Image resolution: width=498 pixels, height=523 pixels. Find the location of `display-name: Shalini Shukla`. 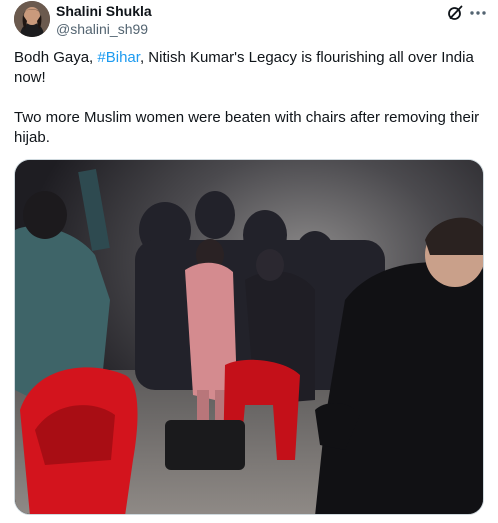

display-name: Shalini Shukla is located at coordinates (104, 11).